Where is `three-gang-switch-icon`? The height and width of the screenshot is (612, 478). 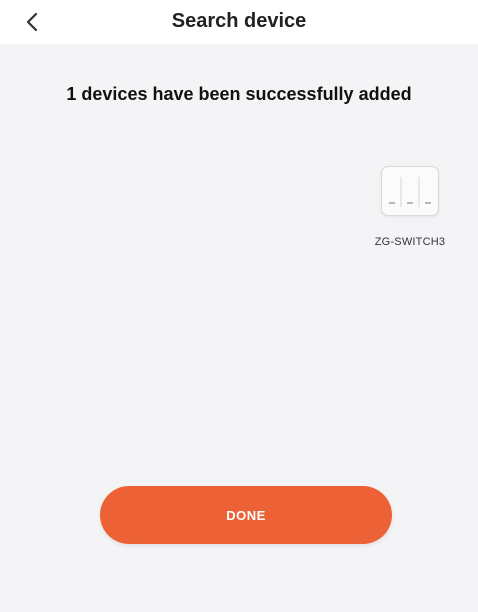
three-gang-switch-icon is located at coordinates (410, 191).